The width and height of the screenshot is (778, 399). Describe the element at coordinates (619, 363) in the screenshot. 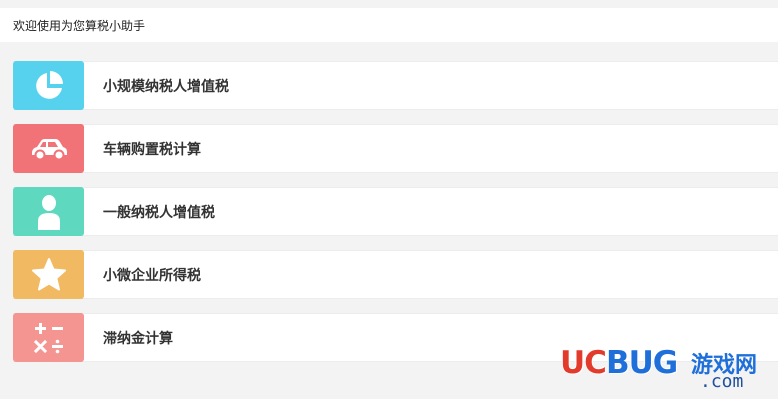

I see `watermark-brand: UCBUG` at that location.